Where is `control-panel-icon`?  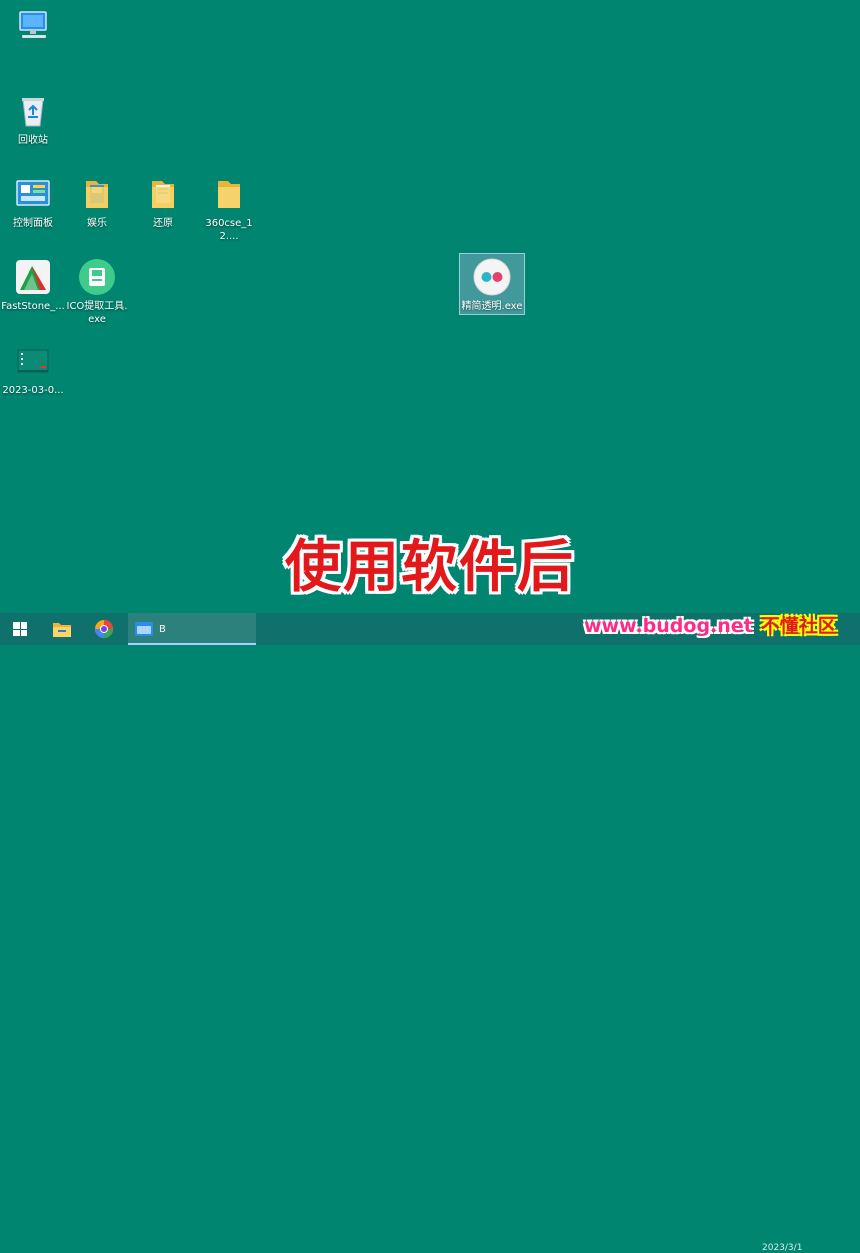 control-panel-icon is located at coordinates (33, 194).